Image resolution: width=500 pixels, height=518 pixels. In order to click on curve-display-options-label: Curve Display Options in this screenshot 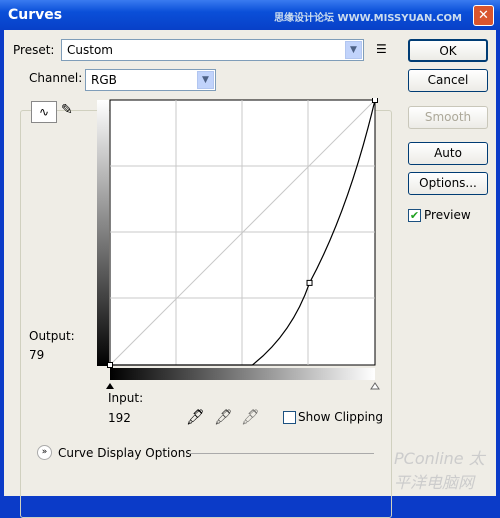, I will do `click(125, 452)`.